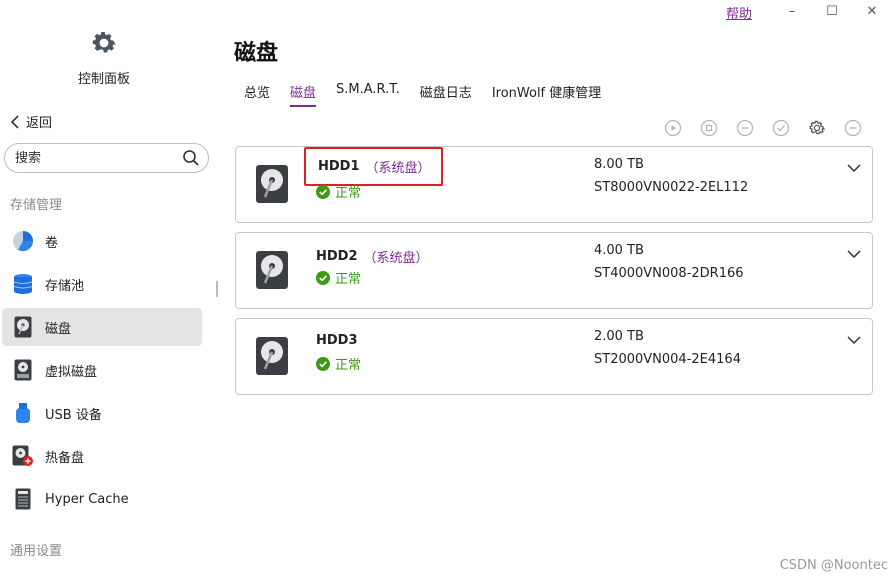  I want to click on chevron-left-icon, so click(14, 121).